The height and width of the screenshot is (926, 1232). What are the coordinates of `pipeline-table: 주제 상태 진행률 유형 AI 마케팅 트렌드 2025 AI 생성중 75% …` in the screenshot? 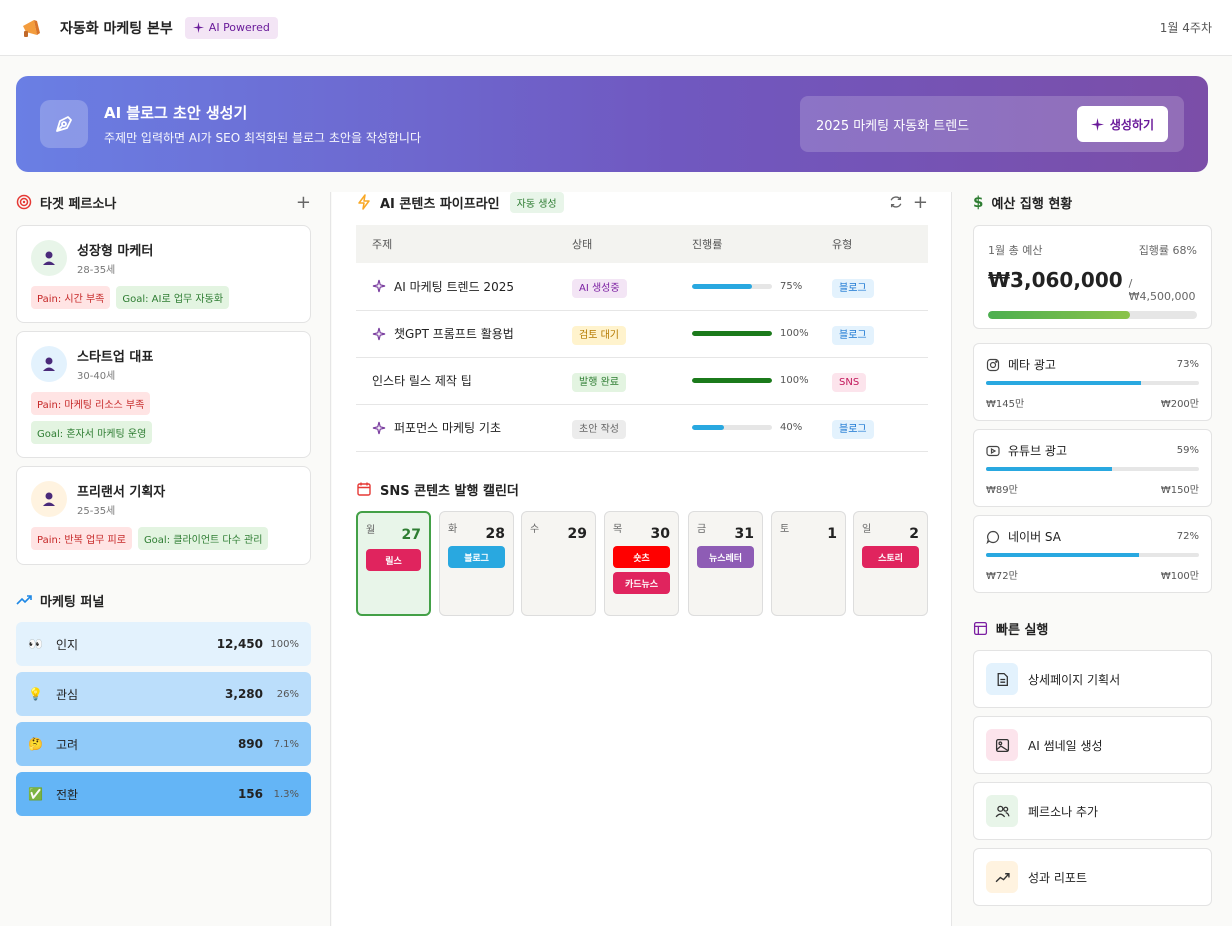 It's located at (642, 338).